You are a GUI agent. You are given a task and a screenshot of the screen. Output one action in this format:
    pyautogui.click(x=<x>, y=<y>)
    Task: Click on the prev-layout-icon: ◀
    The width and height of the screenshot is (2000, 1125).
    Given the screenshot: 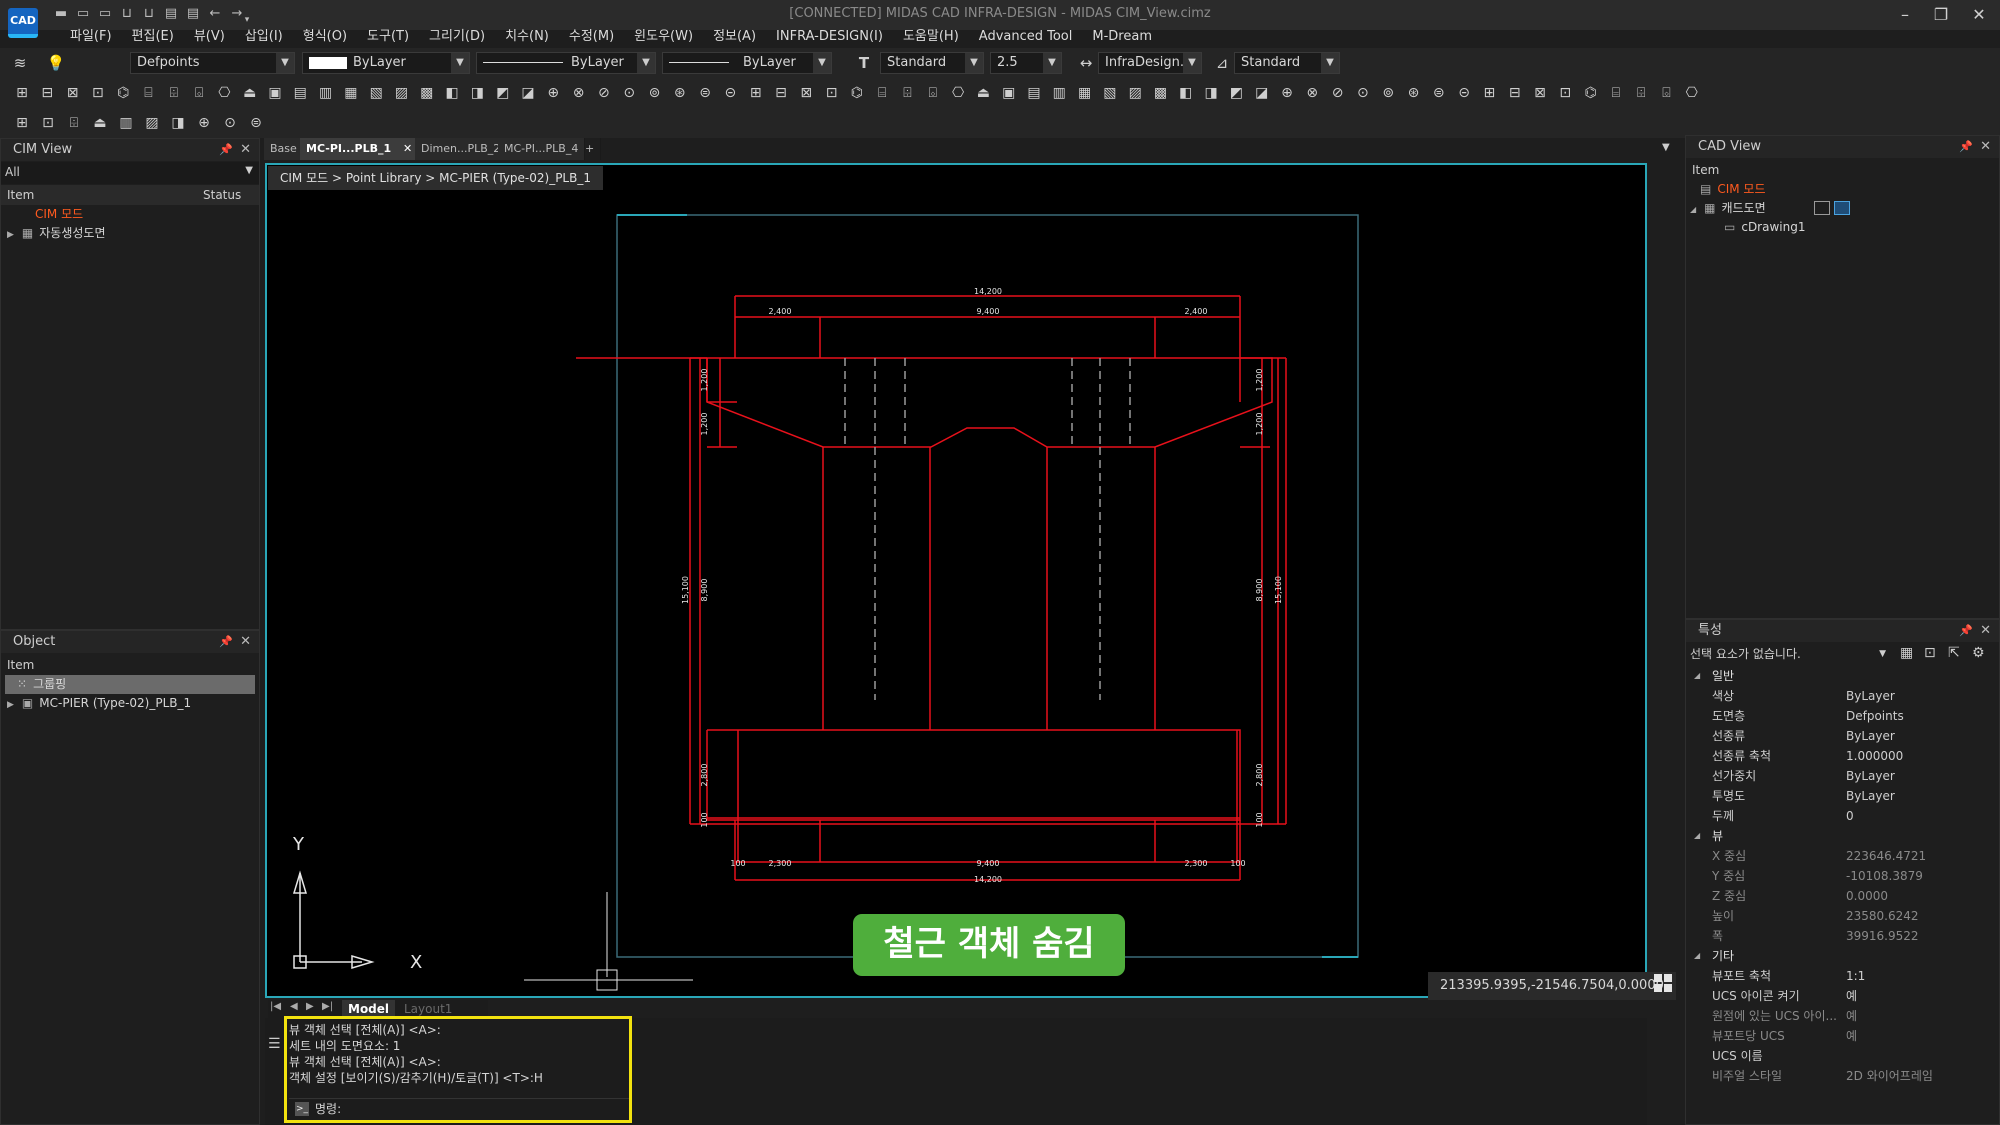 What is the action you would take?
    pyautogui.click(x=294, y=1006)
    